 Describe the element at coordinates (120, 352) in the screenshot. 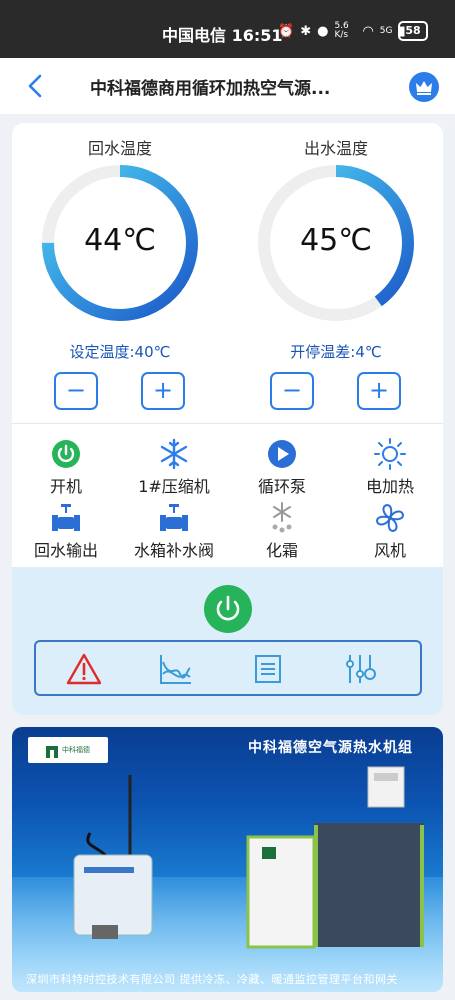

I see `set-temperature-label: 设定温度:40℃` at that location.